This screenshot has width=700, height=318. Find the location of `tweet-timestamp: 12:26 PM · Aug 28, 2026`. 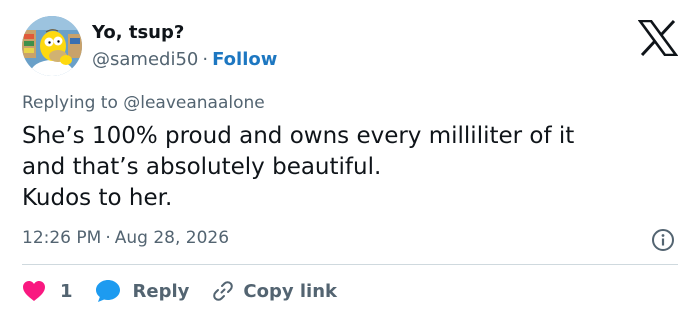

tweet-timestamp: 12:26 PM · Aug 28, 2026 is located at coordinates (125, 238).